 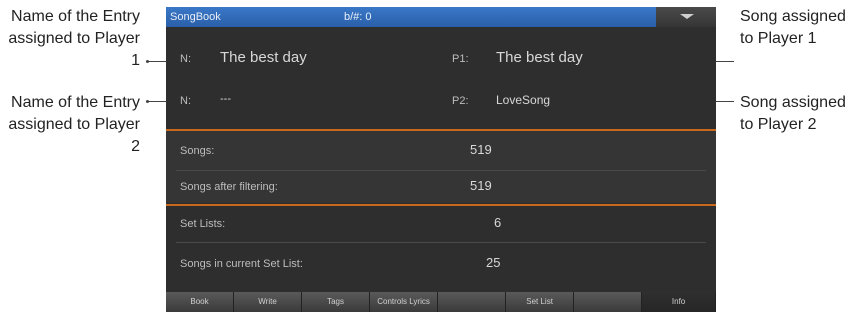 What do you see at coordinates (481, 149) in the screenshot?
I see `songs-value: 519` at bounding box center [481, 149].